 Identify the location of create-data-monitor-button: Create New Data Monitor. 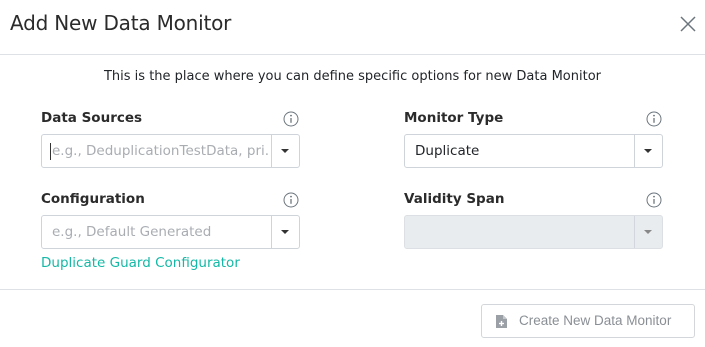
(588, 321).